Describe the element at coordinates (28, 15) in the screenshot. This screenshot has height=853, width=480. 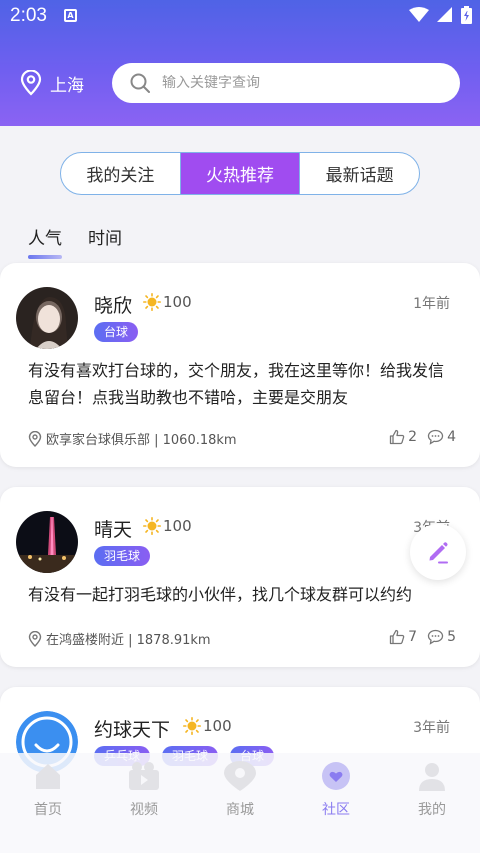
I see `status-time: 2:03` at that location.